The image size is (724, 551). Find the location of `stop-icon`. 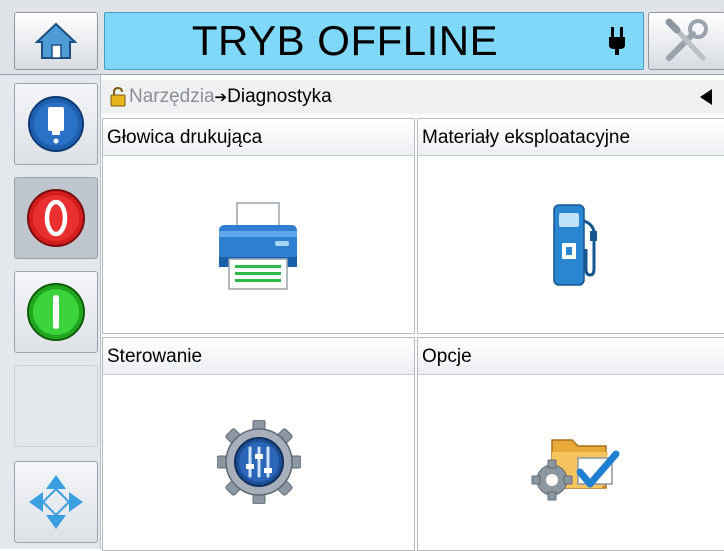

stop-icon is located at coordinates (56, 218).